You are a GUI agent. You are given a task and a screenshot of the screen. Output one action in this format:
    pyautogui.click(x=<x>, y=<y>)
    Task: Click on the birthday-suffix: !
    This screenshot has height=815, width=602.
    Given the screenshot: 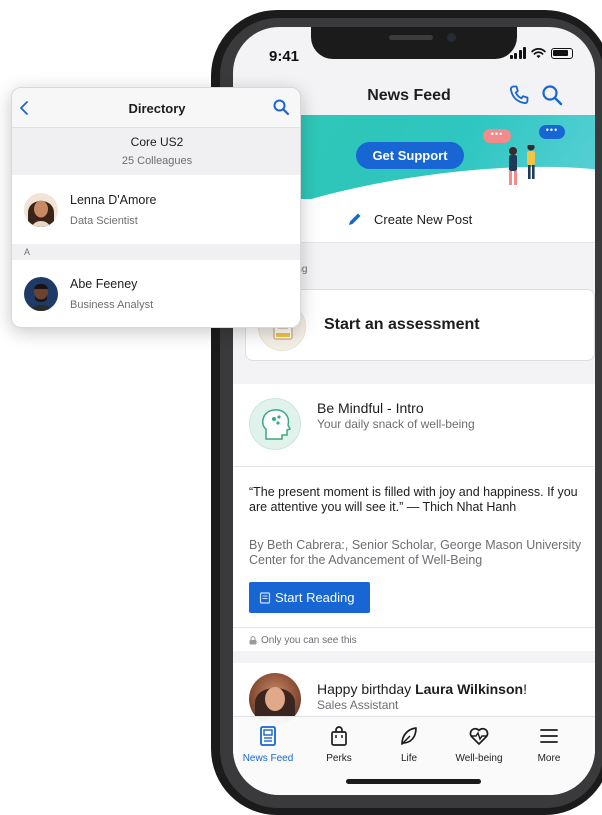 What is the action you would take?
    pyautogui.click(x=525, y=689)
    